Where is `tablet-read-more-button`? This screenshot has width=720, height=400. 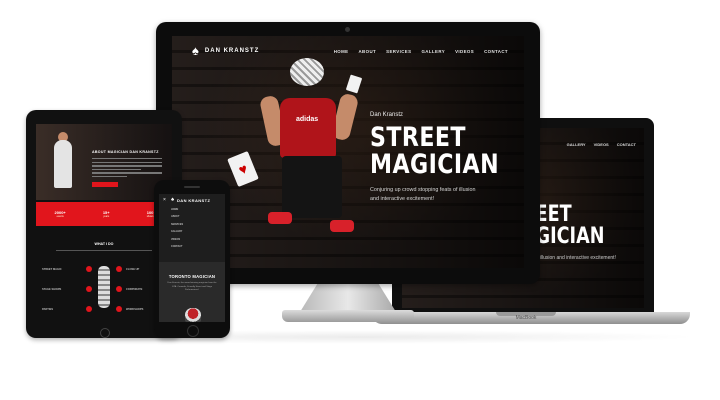 tablet-read-more-button is located at coordinates (105, 184).